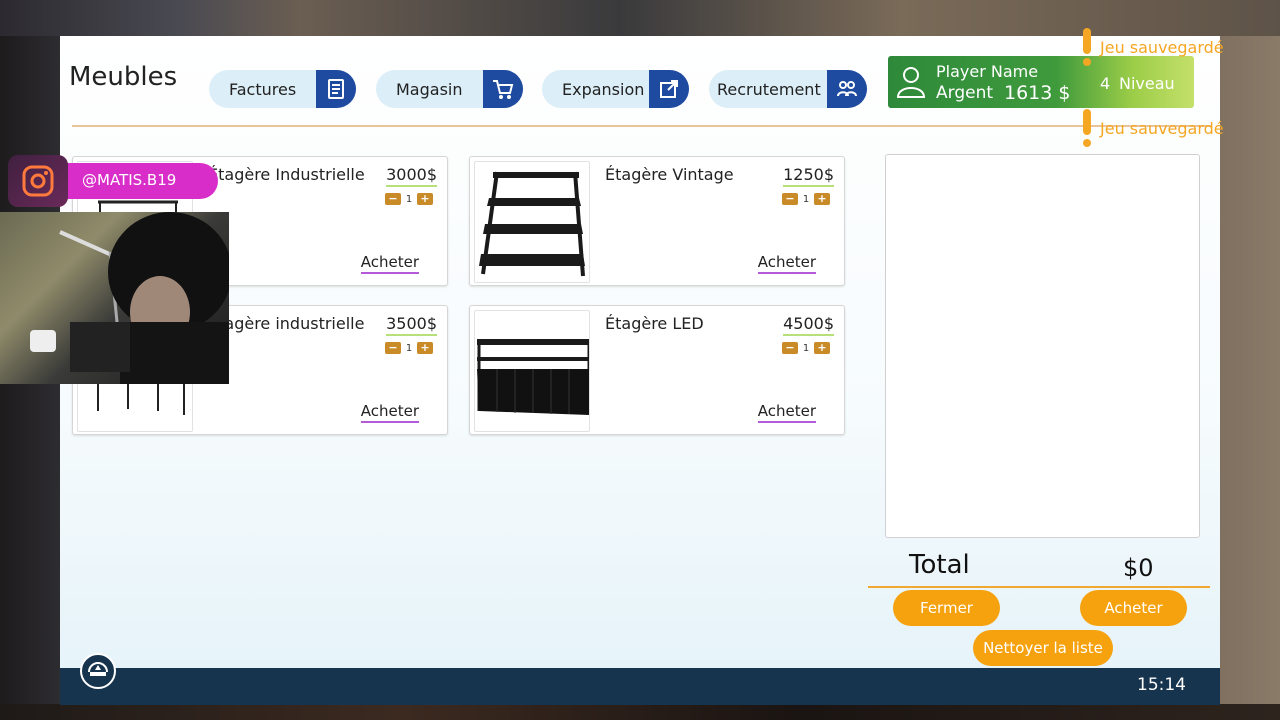 This screenshot has height=720, width=1280. I want to click on total-divider, so click(1039, 587).